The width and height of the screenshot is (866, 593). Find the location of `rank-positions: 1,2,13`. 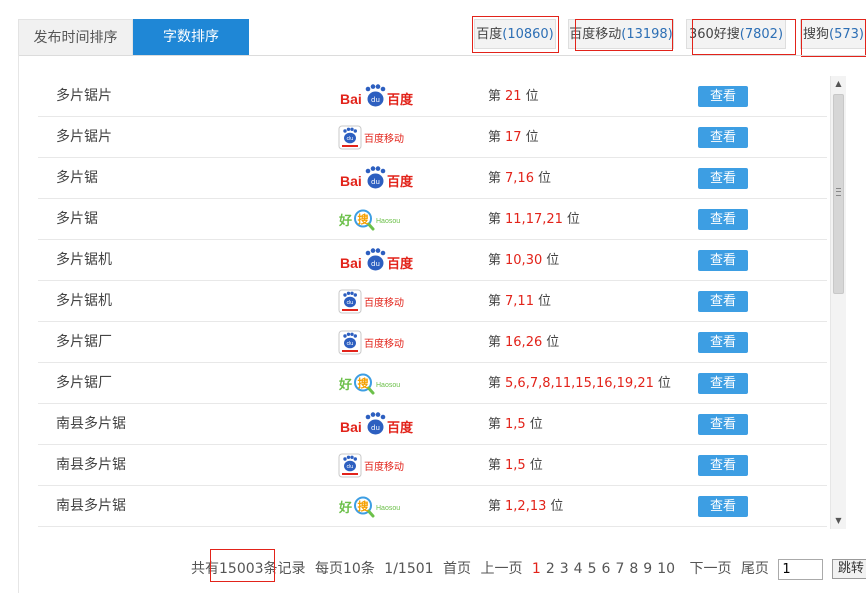

rank-positions: 1,2,13 is located at coordinates (526, 506).